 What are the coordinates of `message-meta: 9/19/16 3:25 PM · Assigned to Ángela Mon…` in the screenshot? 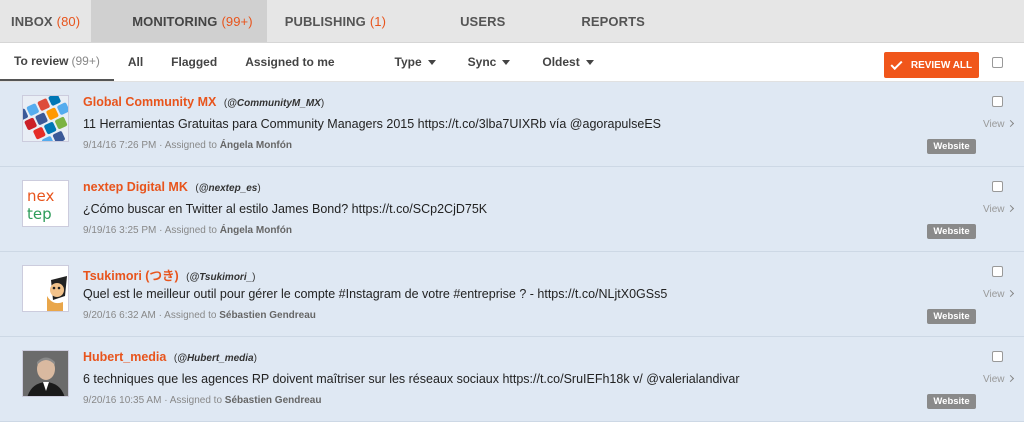 It's located at (187, 230).